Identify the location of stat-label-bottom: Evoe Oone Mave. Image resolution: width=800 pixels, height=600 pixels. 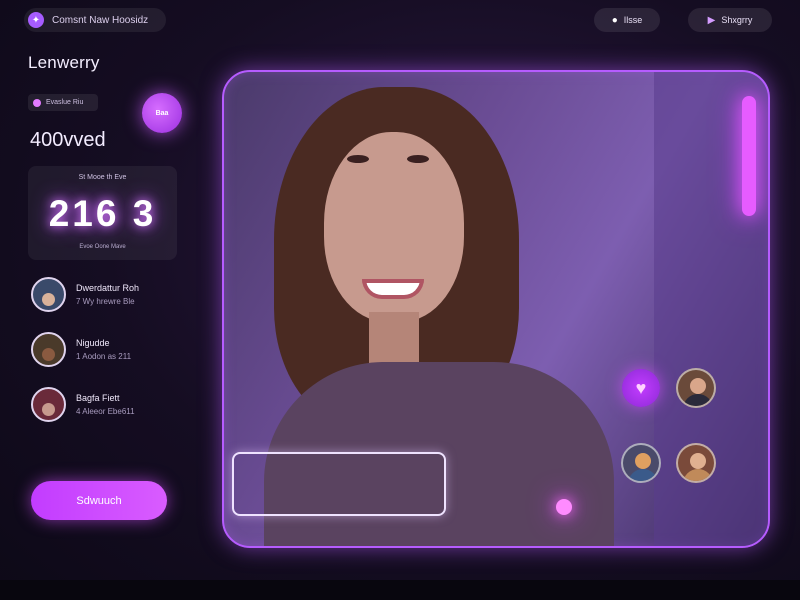
(102, 247).